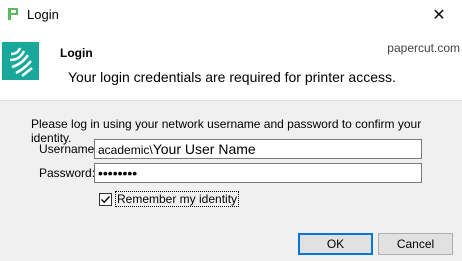 The width and height of the screenshot is (462, 261). Describe the element at coordinates (231, 15) in the screenshot. I see `title-bar: Login ✕` at that location.